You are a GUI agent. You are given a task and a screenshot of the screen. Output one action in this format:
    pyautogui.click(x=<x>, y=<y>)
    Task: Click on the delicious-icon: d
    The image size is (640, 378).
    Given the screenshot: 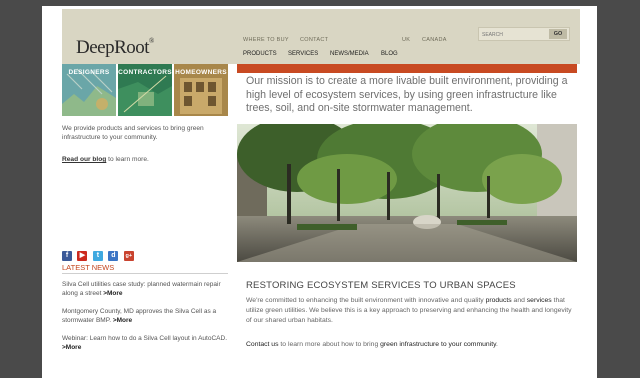 What is the action you would take?
    pyautogui.click(x=113, y=256)
    